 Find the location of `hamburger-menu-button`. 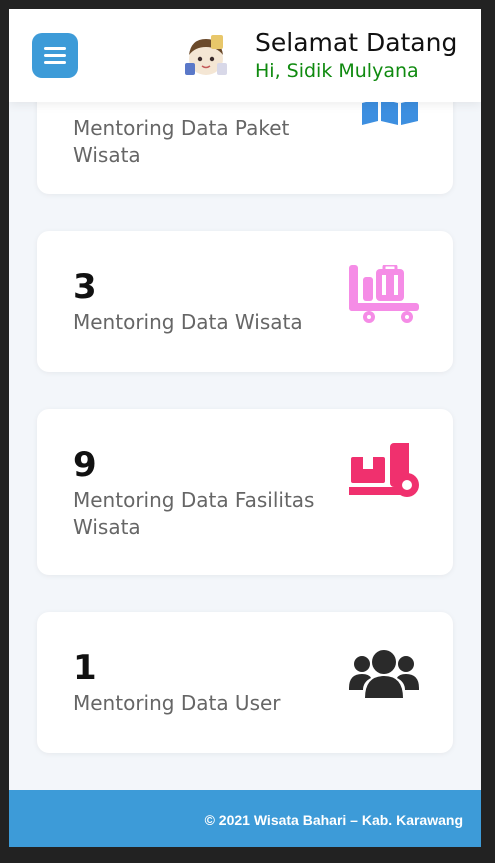

hamburger-menu-button is located at coordinates (55, 55).